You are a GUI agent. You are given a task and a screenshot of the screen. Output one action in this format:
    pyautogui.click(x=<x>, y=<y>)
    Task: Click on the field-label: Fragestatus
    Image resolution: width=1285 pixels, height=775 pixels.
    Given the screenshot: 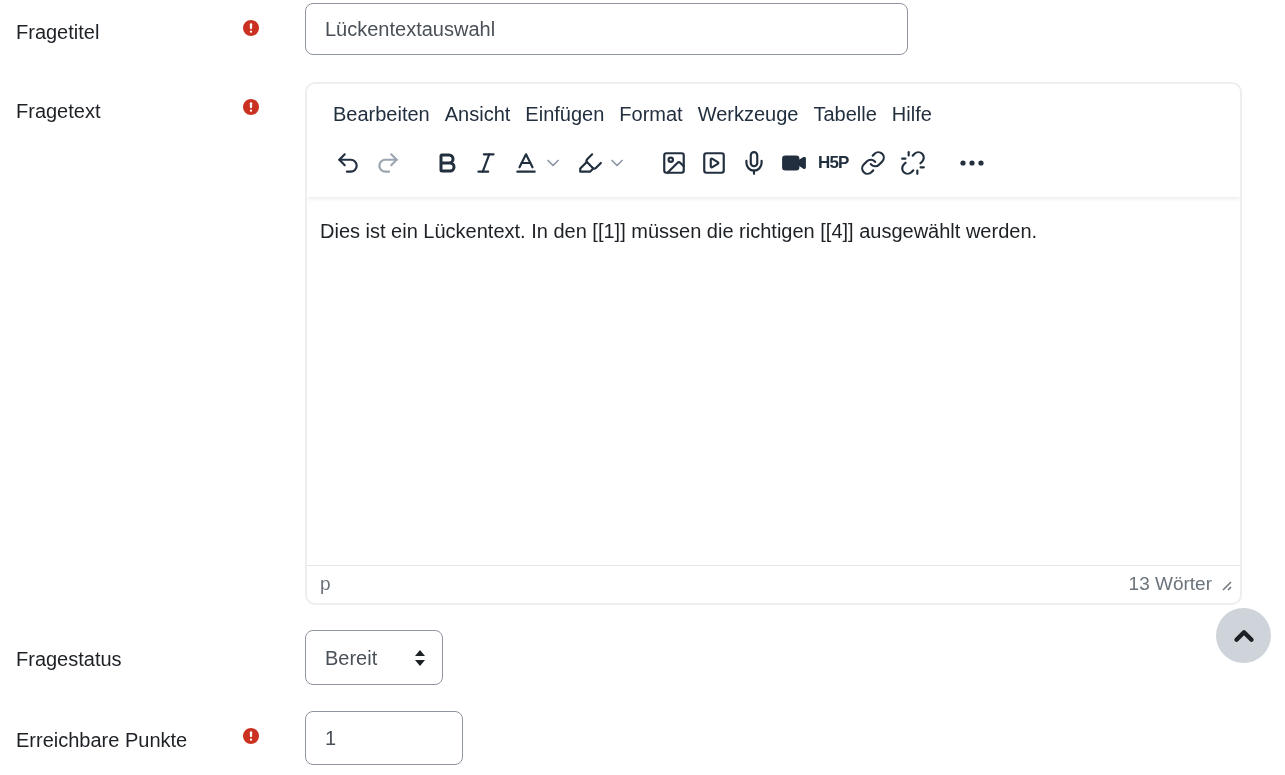 What is the action you would take?
    pyautogui.click(x=69, y=659)
    